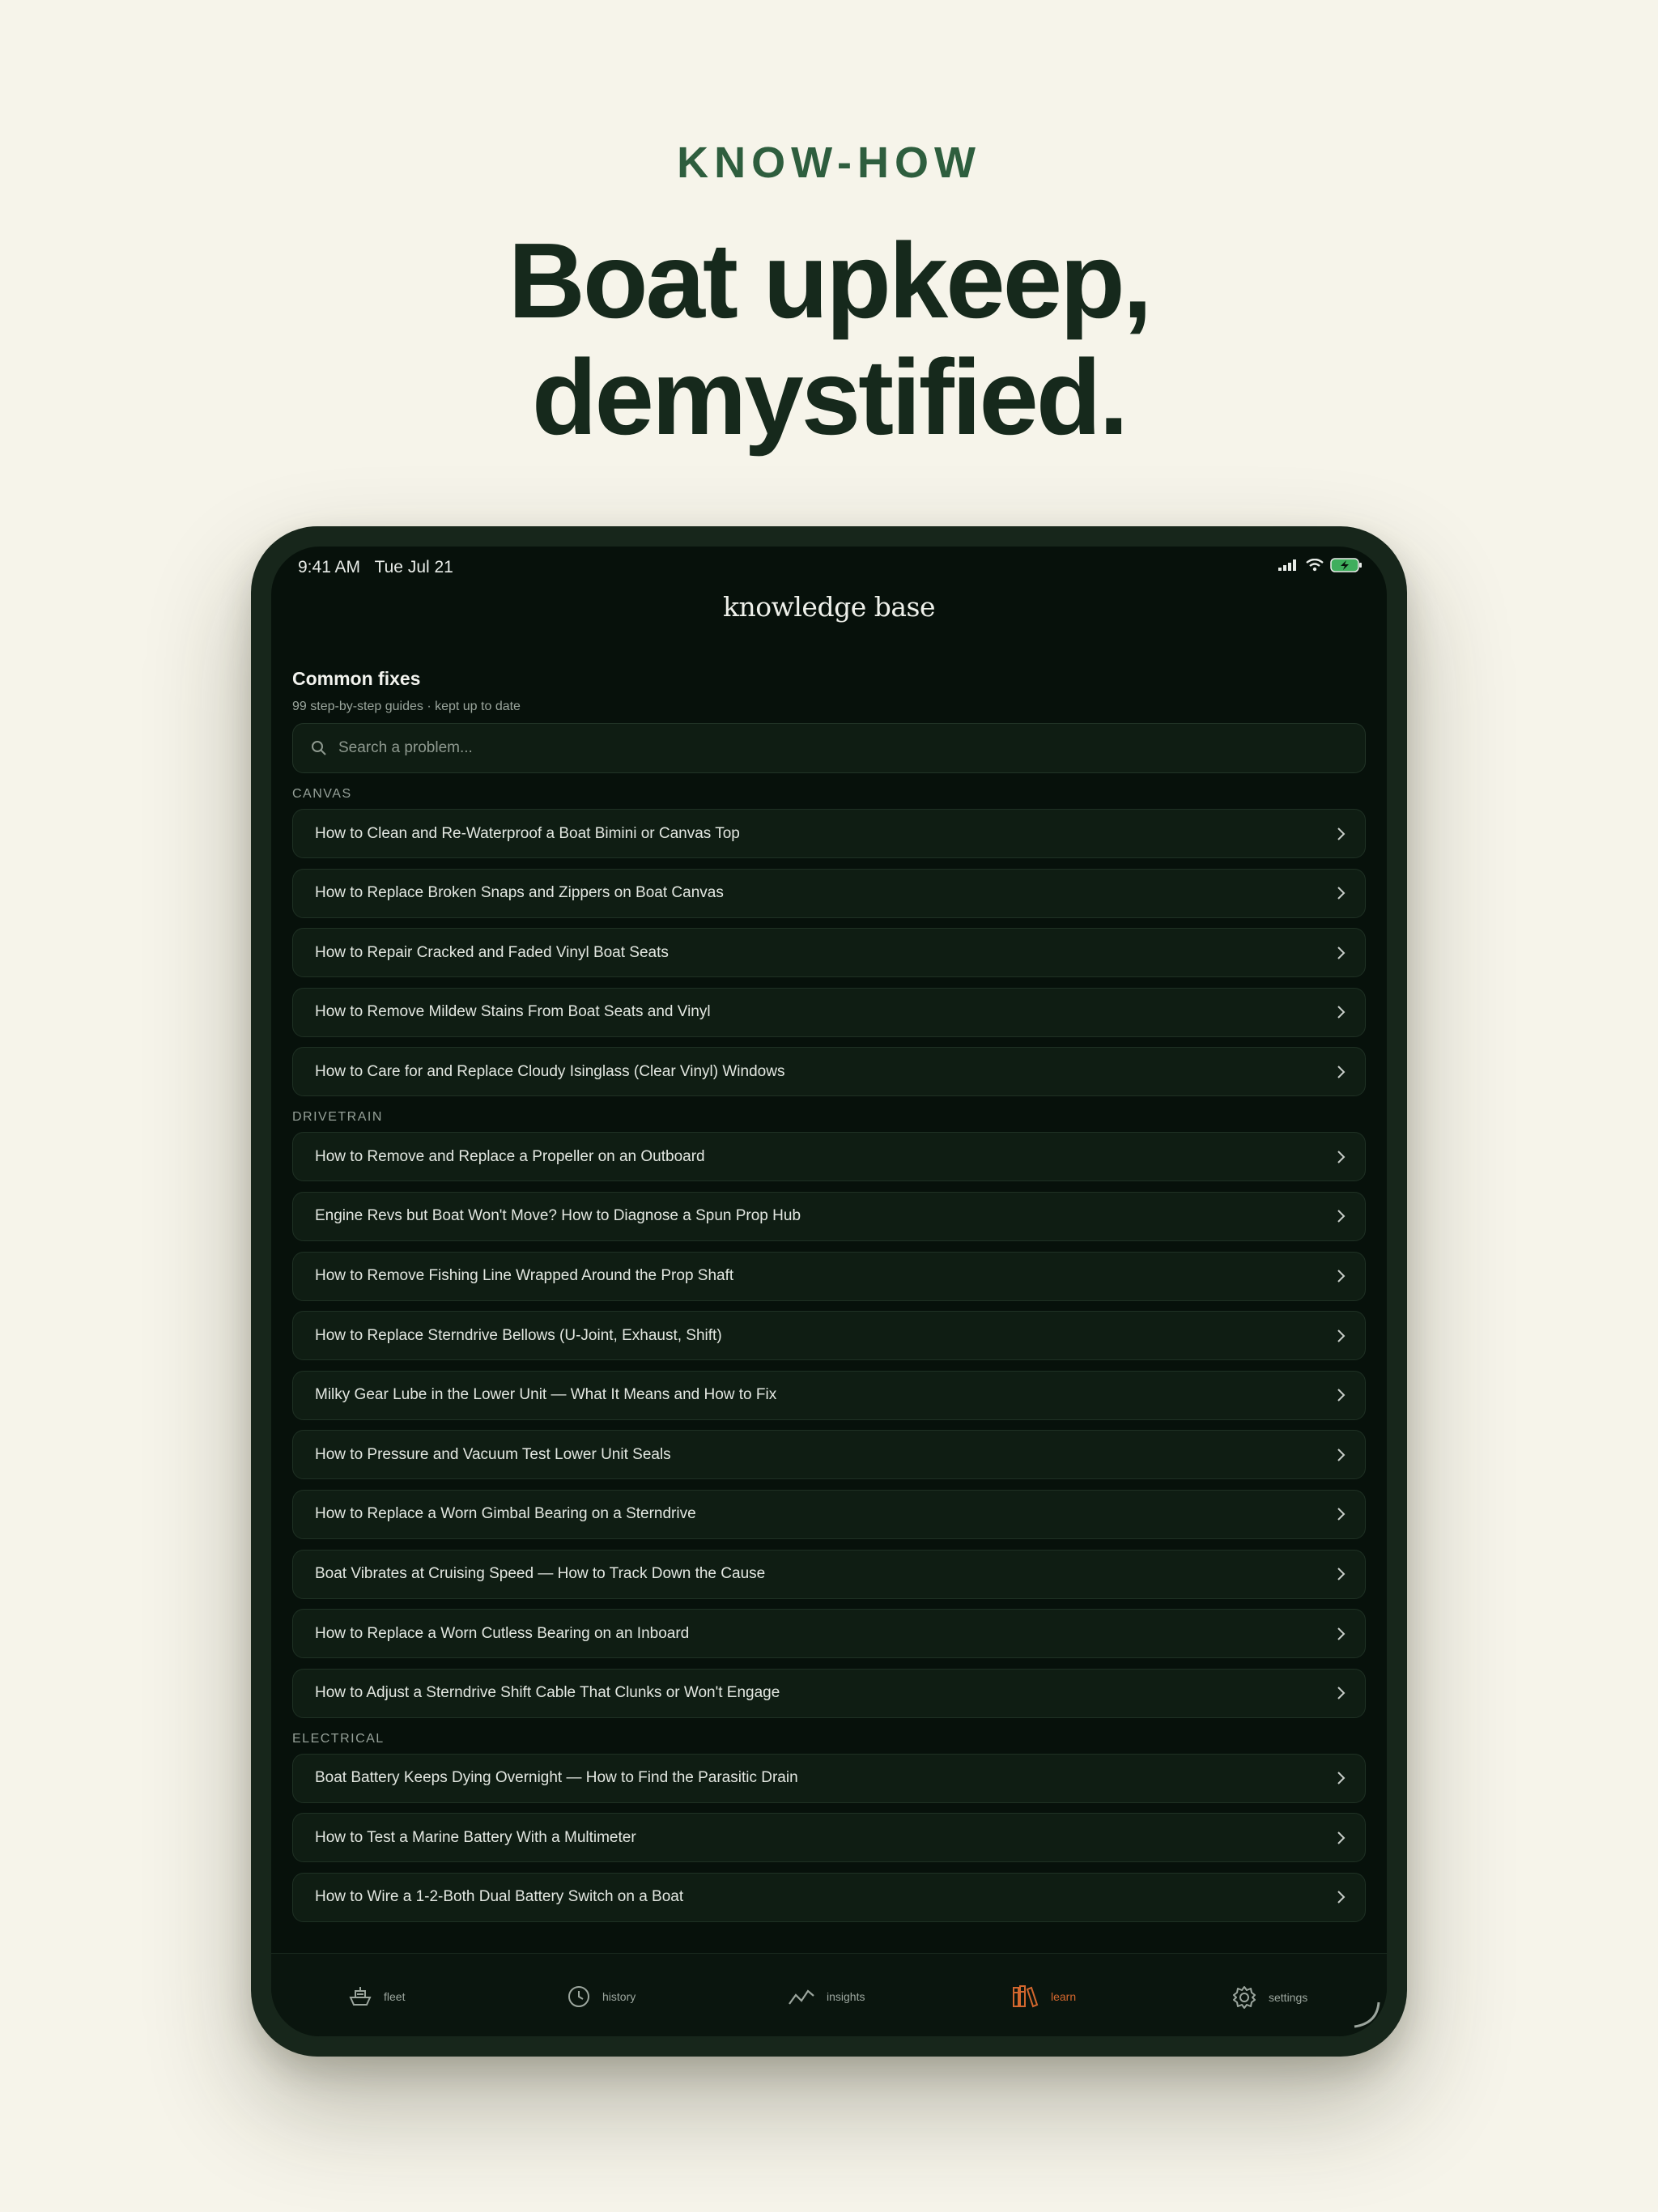  What do you see at coordinates (826, 1997) in the screenshot?
I see `tab-insights: insights` at bounding box center [826, 1997].